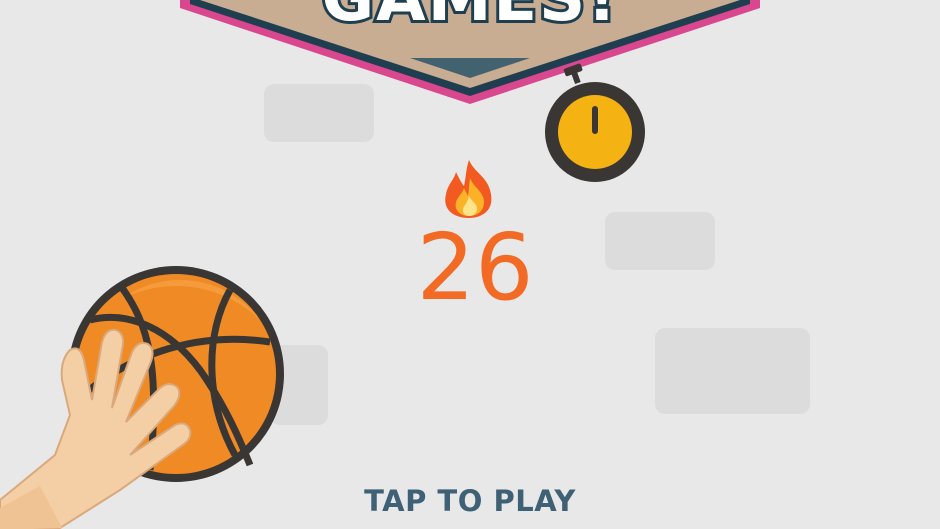 The height and width of the screenshot is (529, 940). What do you see at coordinates (470, 501) in the screenshot?
I see `tap-to-play-button: TAP TO PLAY` at bounding box center [470, 501].